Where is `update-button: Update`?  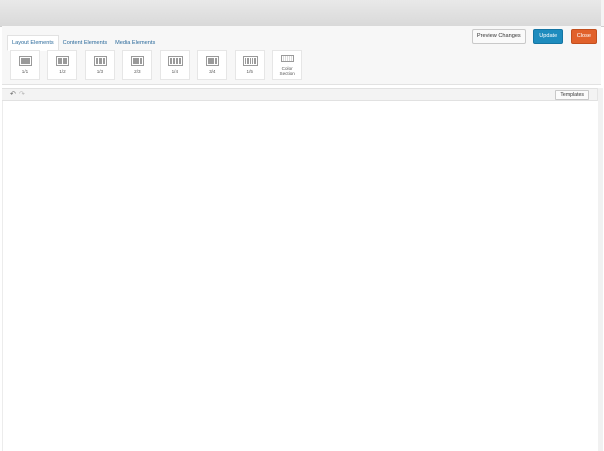 update-button: Update is located at coordinates (548, 36).